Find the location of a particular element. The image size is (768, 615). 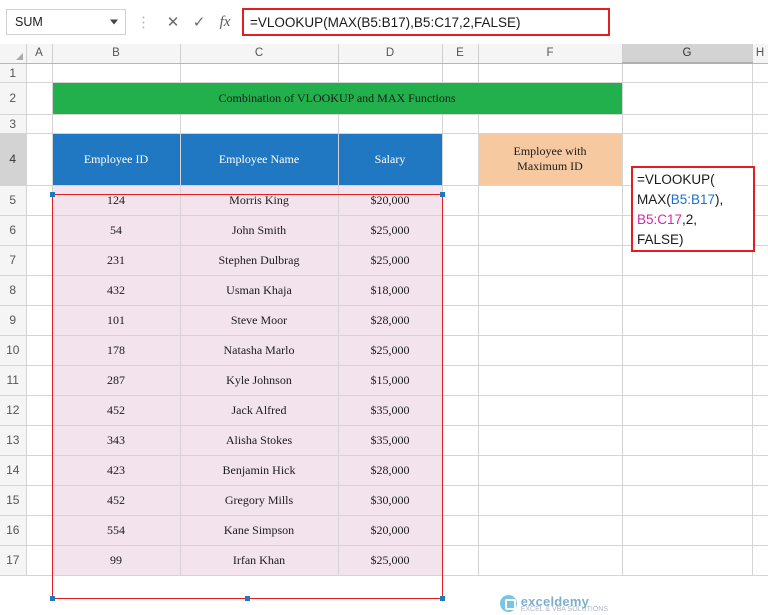

cell-E4 is located at coordinates (460, 159).